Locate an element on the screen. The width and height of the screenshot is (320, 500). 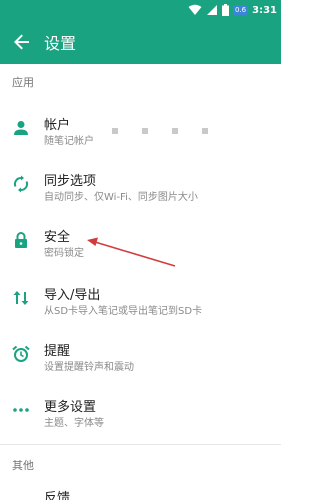
import-export-icon is located at coordinates (21, 298).